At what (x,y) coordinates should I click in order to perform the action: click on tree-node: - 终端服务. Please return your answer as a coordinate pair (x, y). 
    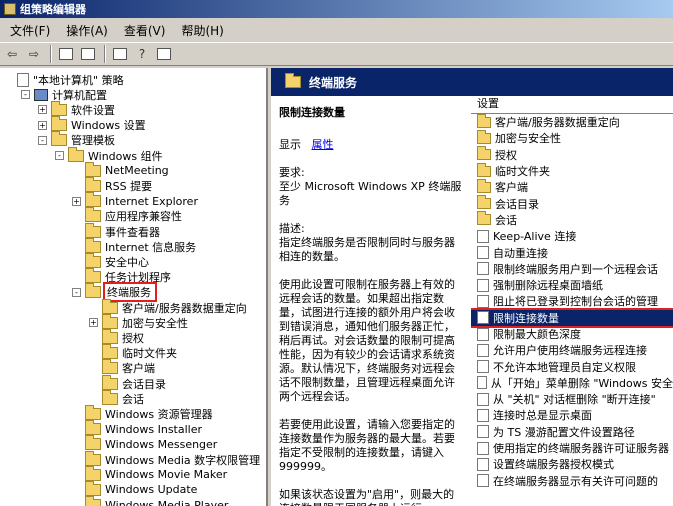
    Looking at the image, I should click on (114, 292).